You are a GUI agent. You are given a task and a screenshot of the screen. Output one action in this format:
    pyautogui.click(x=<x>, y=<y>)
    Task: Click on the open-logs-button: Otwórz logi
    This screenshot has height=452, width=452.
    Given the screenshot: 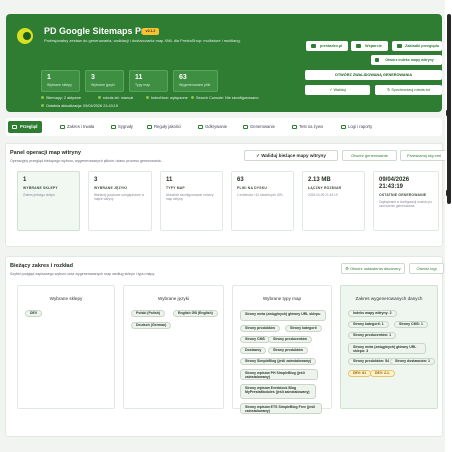 What is the action you would take?
    pyautogui.click(x=426, y=268)
    